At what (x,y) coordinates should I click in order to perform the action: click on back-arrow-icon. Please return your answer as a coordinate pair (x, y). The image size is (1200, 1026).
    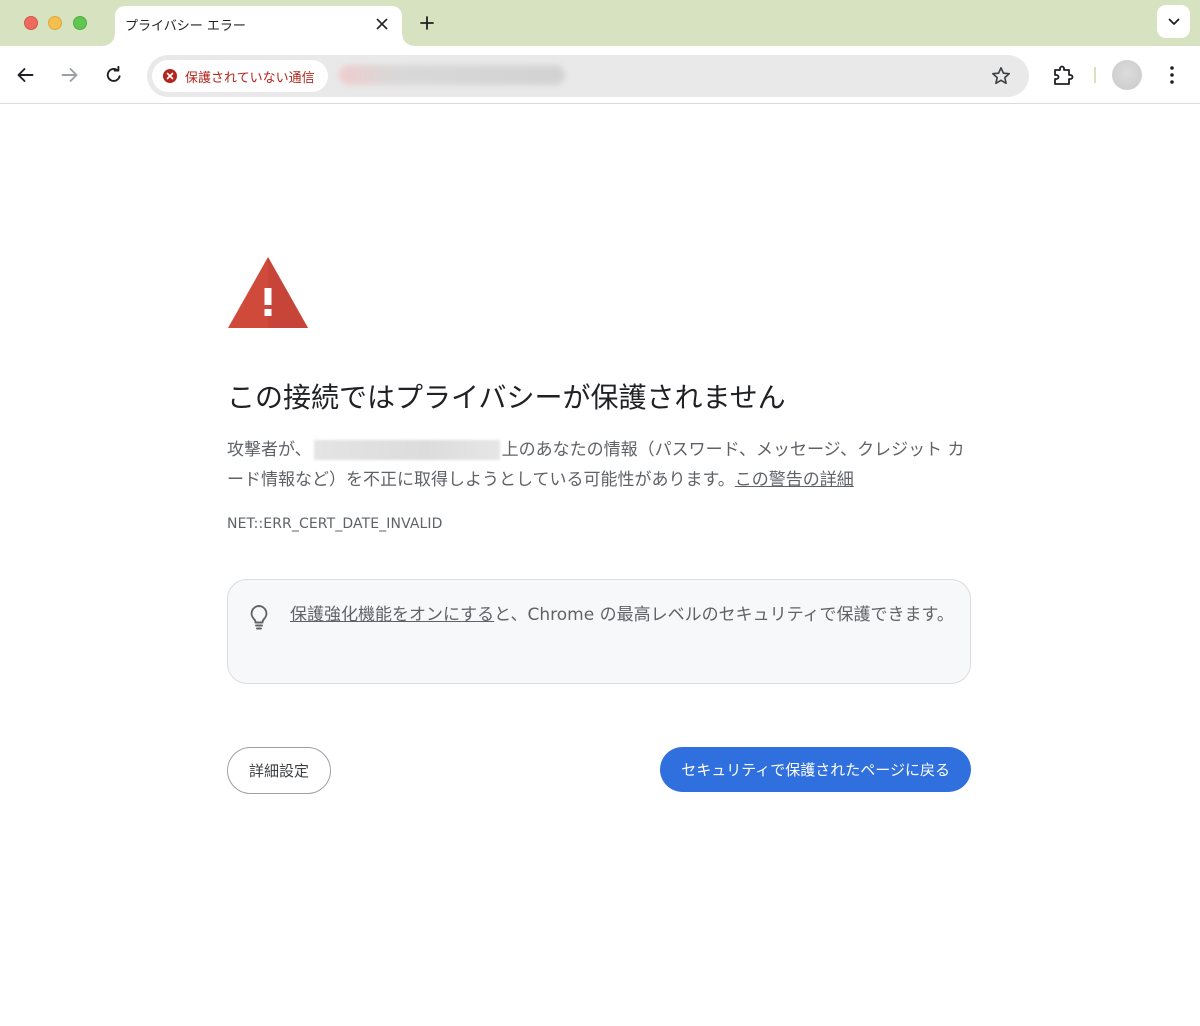
    Looking at the image, I should click on (25, 75).